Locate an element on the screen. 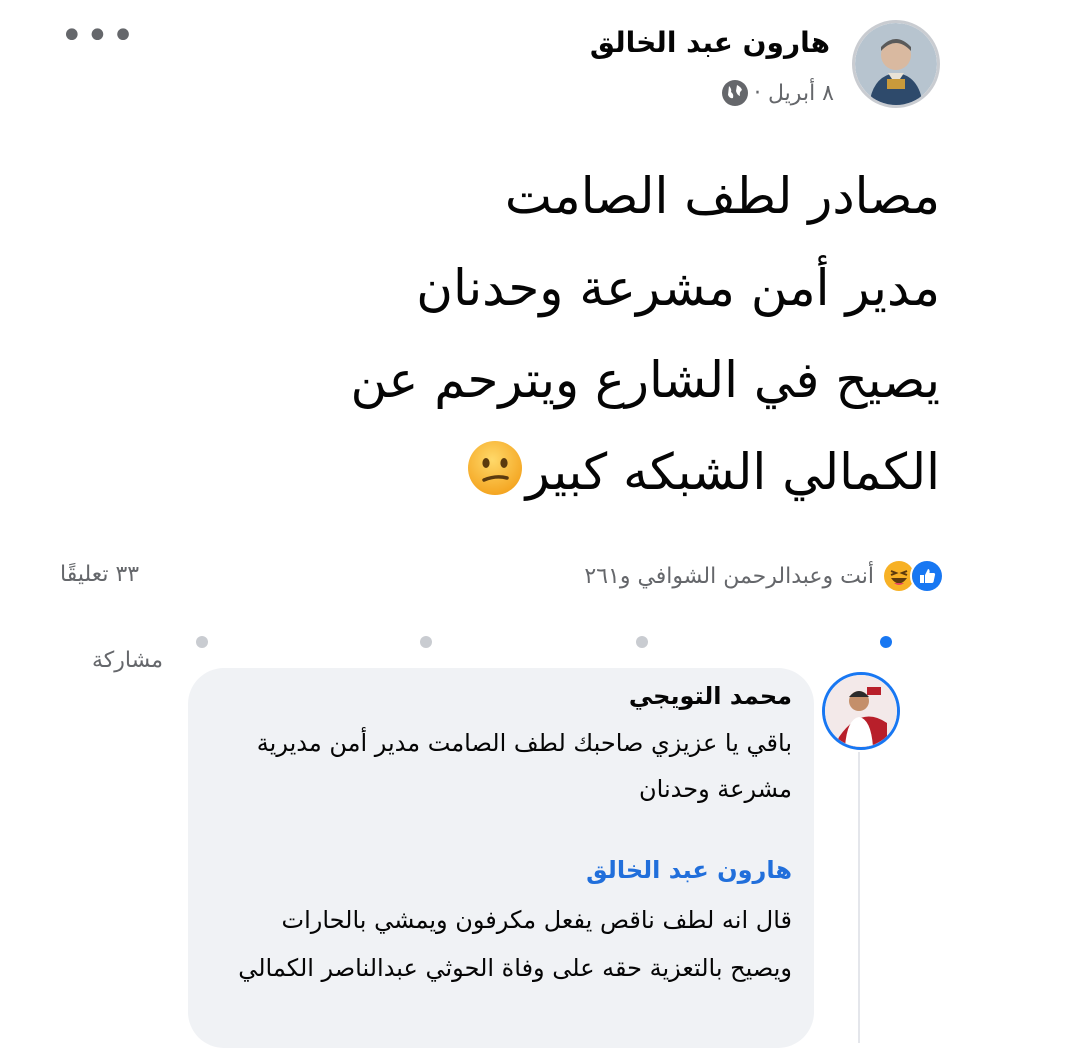 The image size is (1080, 1048). author-avatar is located at coordinates (896, 64).